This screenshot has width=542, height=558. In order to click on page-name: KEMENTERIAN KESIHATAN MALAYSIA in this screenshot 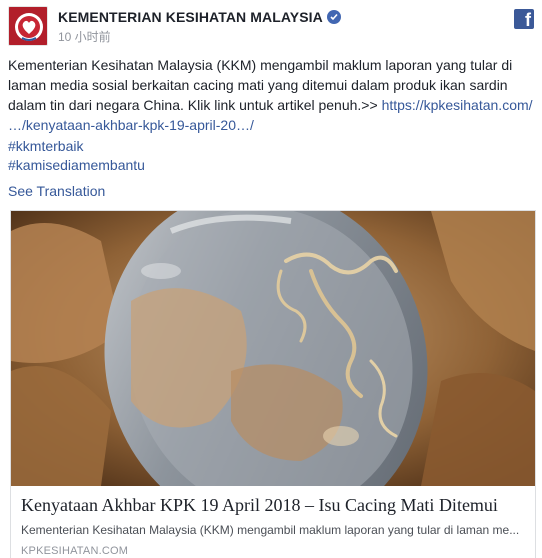, I will do `click(199, 17)`.